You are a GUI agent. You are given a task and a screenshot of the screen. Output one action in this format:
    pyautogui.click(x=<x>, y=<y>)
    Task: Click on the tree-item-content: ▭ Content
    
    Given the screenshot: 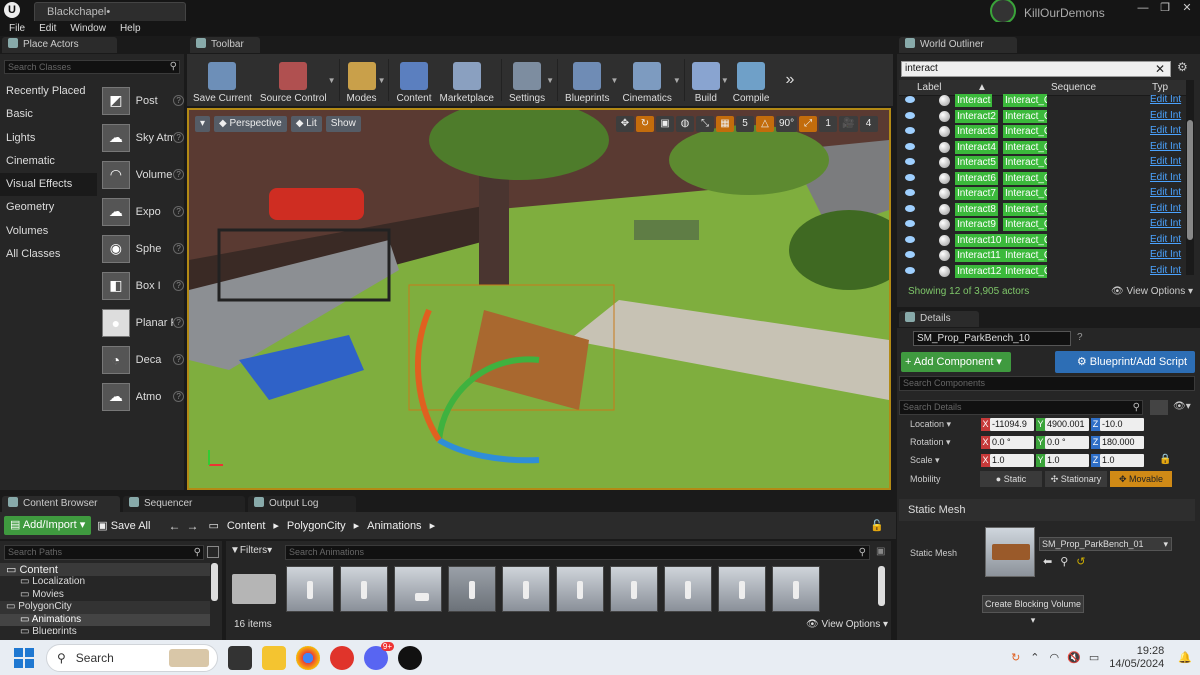 What is the action you would take?
    pyautogui.click(x=105, y=569)
    